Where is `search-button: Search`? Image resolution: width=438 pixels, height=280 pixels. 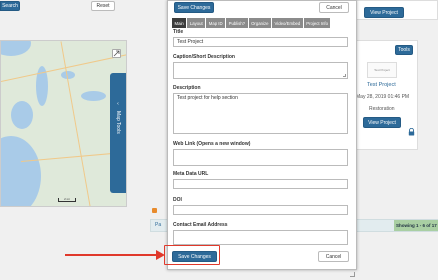
search-button: Search is located at coordinates (10, 6).